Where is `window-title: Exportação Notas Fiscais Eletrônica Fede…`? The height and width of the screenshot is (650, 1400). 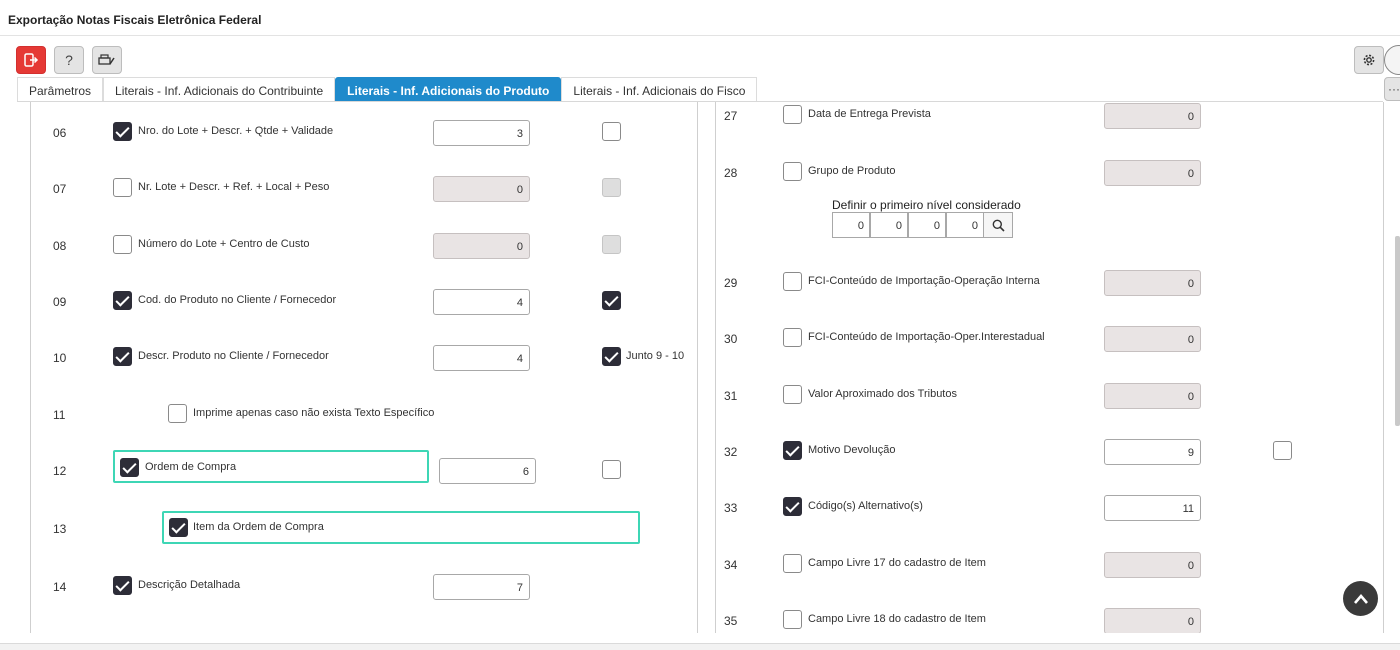
window-title: Exportação Notas Fiscais Eletrônica Fede… is located at coordinates (135, 20).